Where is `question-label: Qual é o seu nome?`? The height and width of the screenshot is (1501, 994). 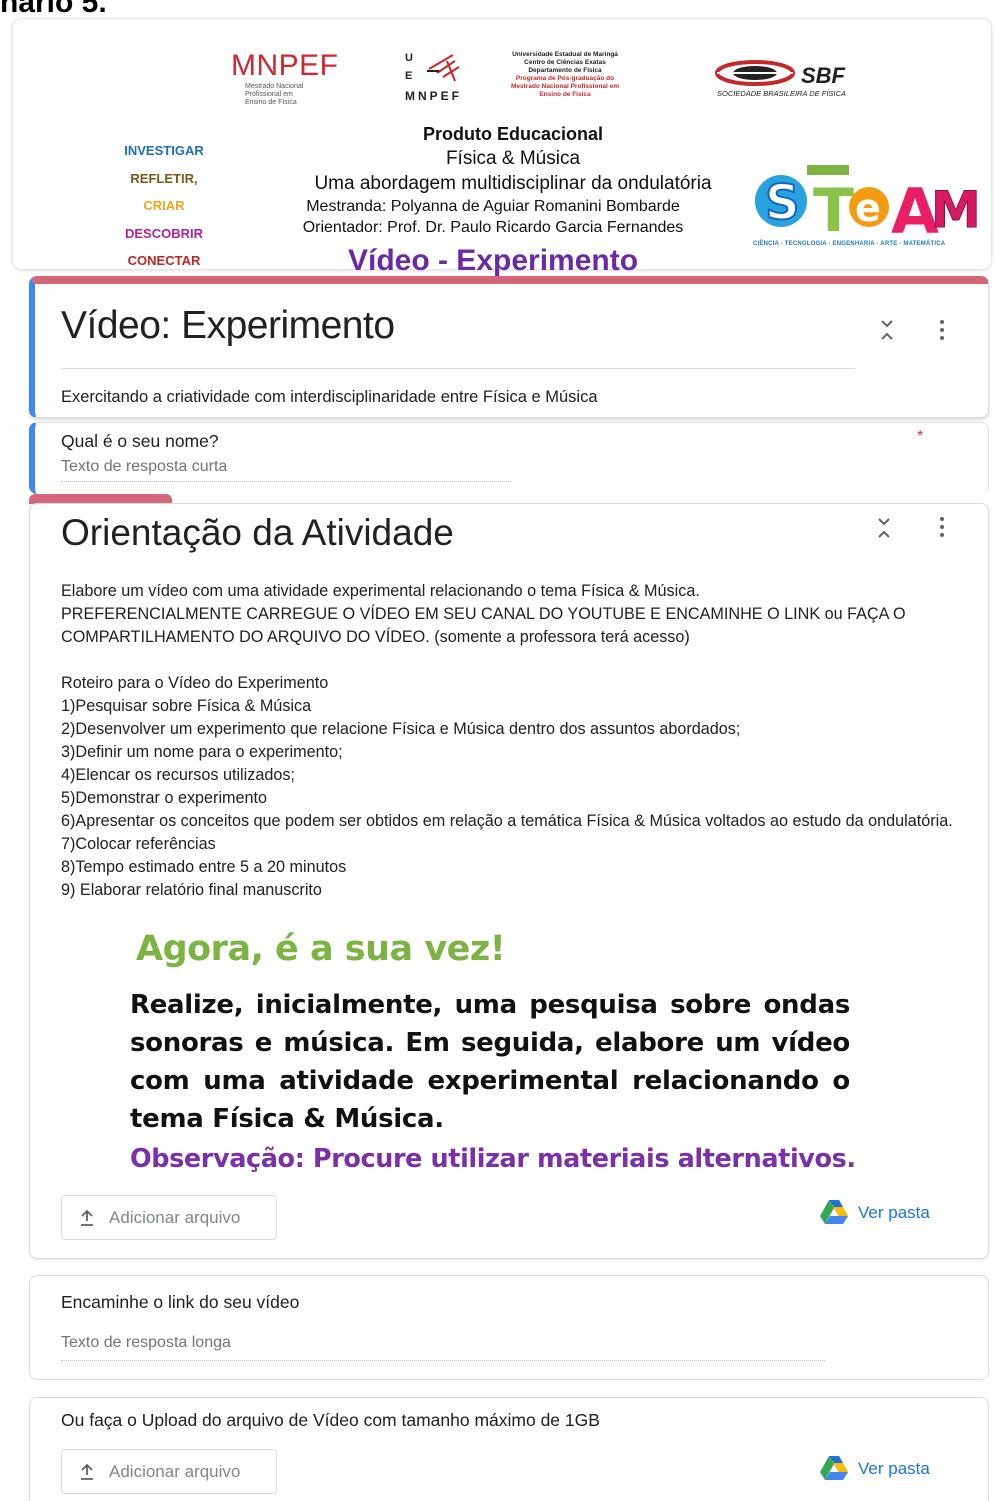
question-label: Qual é o seu nome? is located at coordinates (140, 441).